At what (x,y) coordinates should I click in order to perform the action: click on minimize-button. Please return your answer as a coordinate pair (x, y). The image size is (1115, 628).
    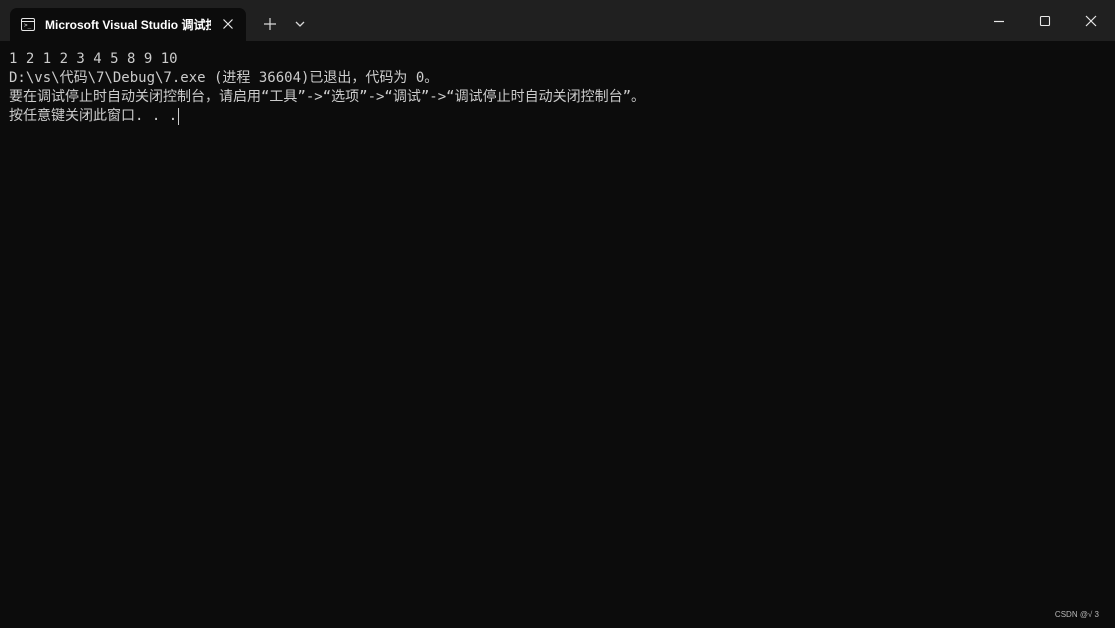
    Looking at the image, I should click on (999, 21).